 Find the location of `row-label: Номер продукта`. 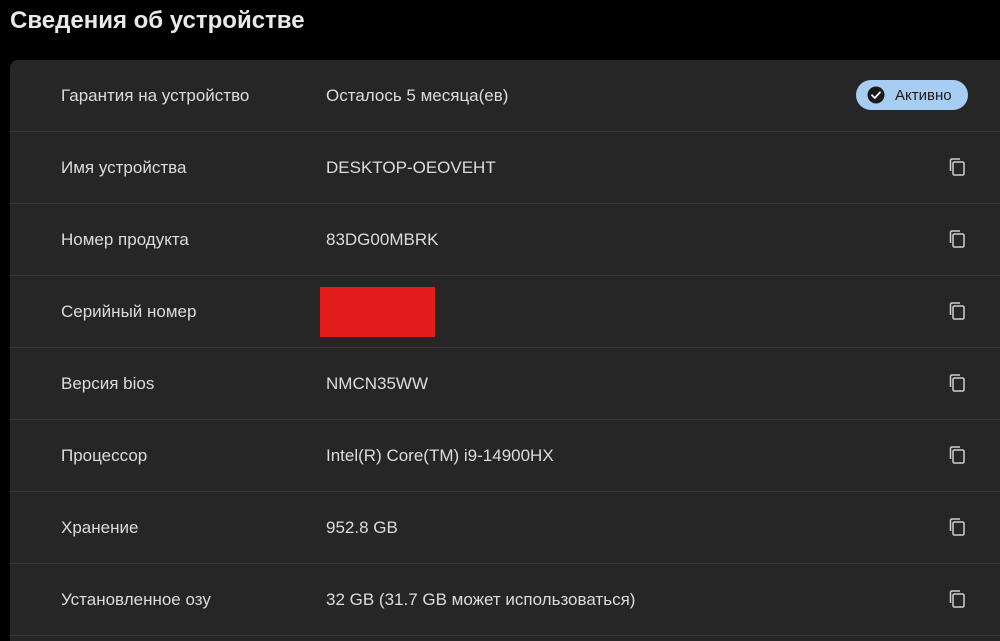

row-label: Номер продукта is located at coordinates (125, 239).